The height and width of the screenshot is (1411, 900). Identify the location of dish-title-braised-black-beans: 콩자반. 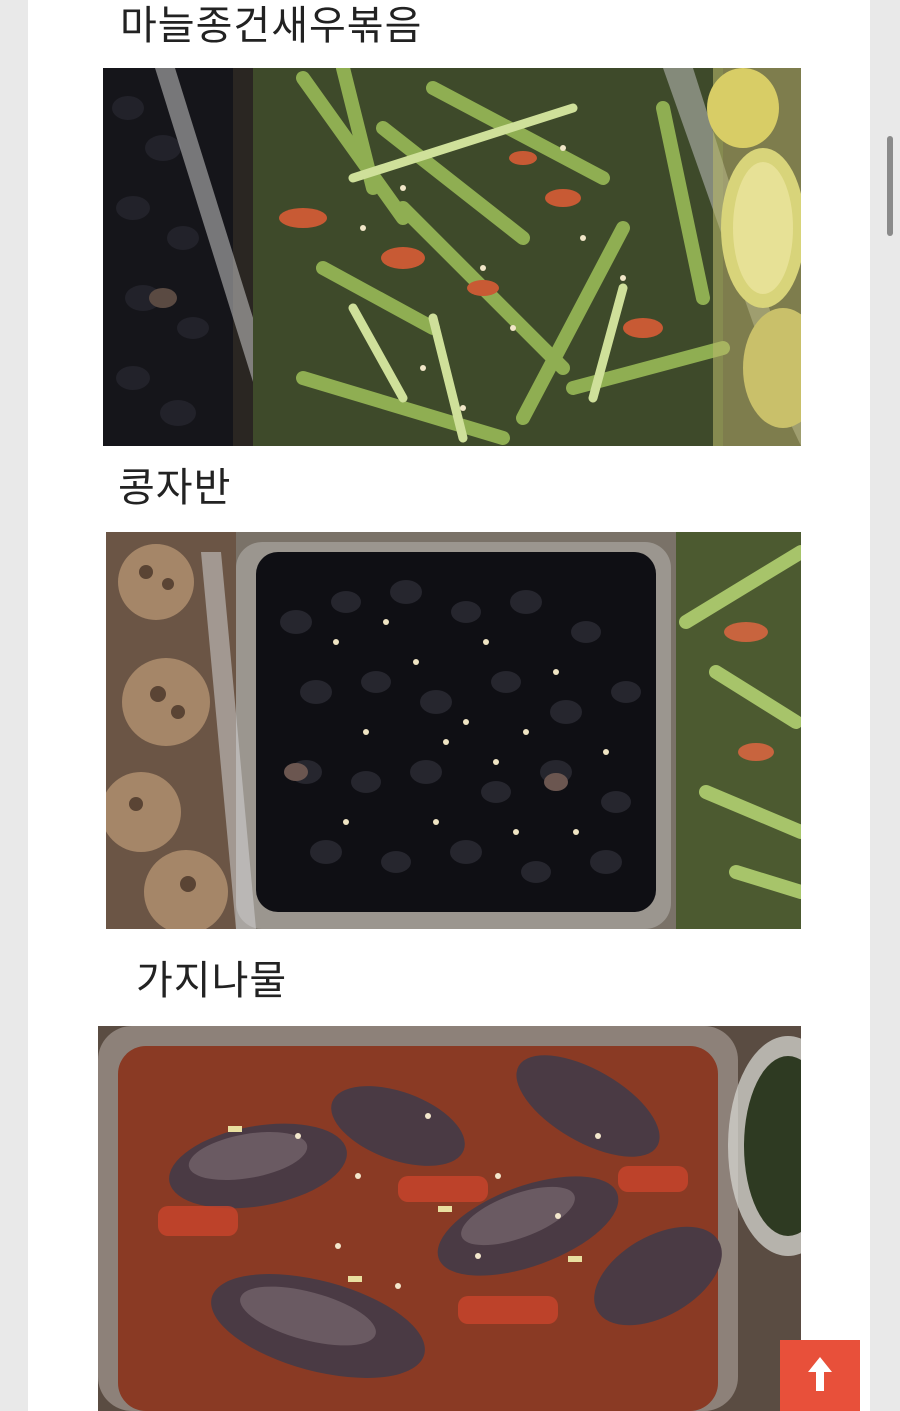
(175, 488).